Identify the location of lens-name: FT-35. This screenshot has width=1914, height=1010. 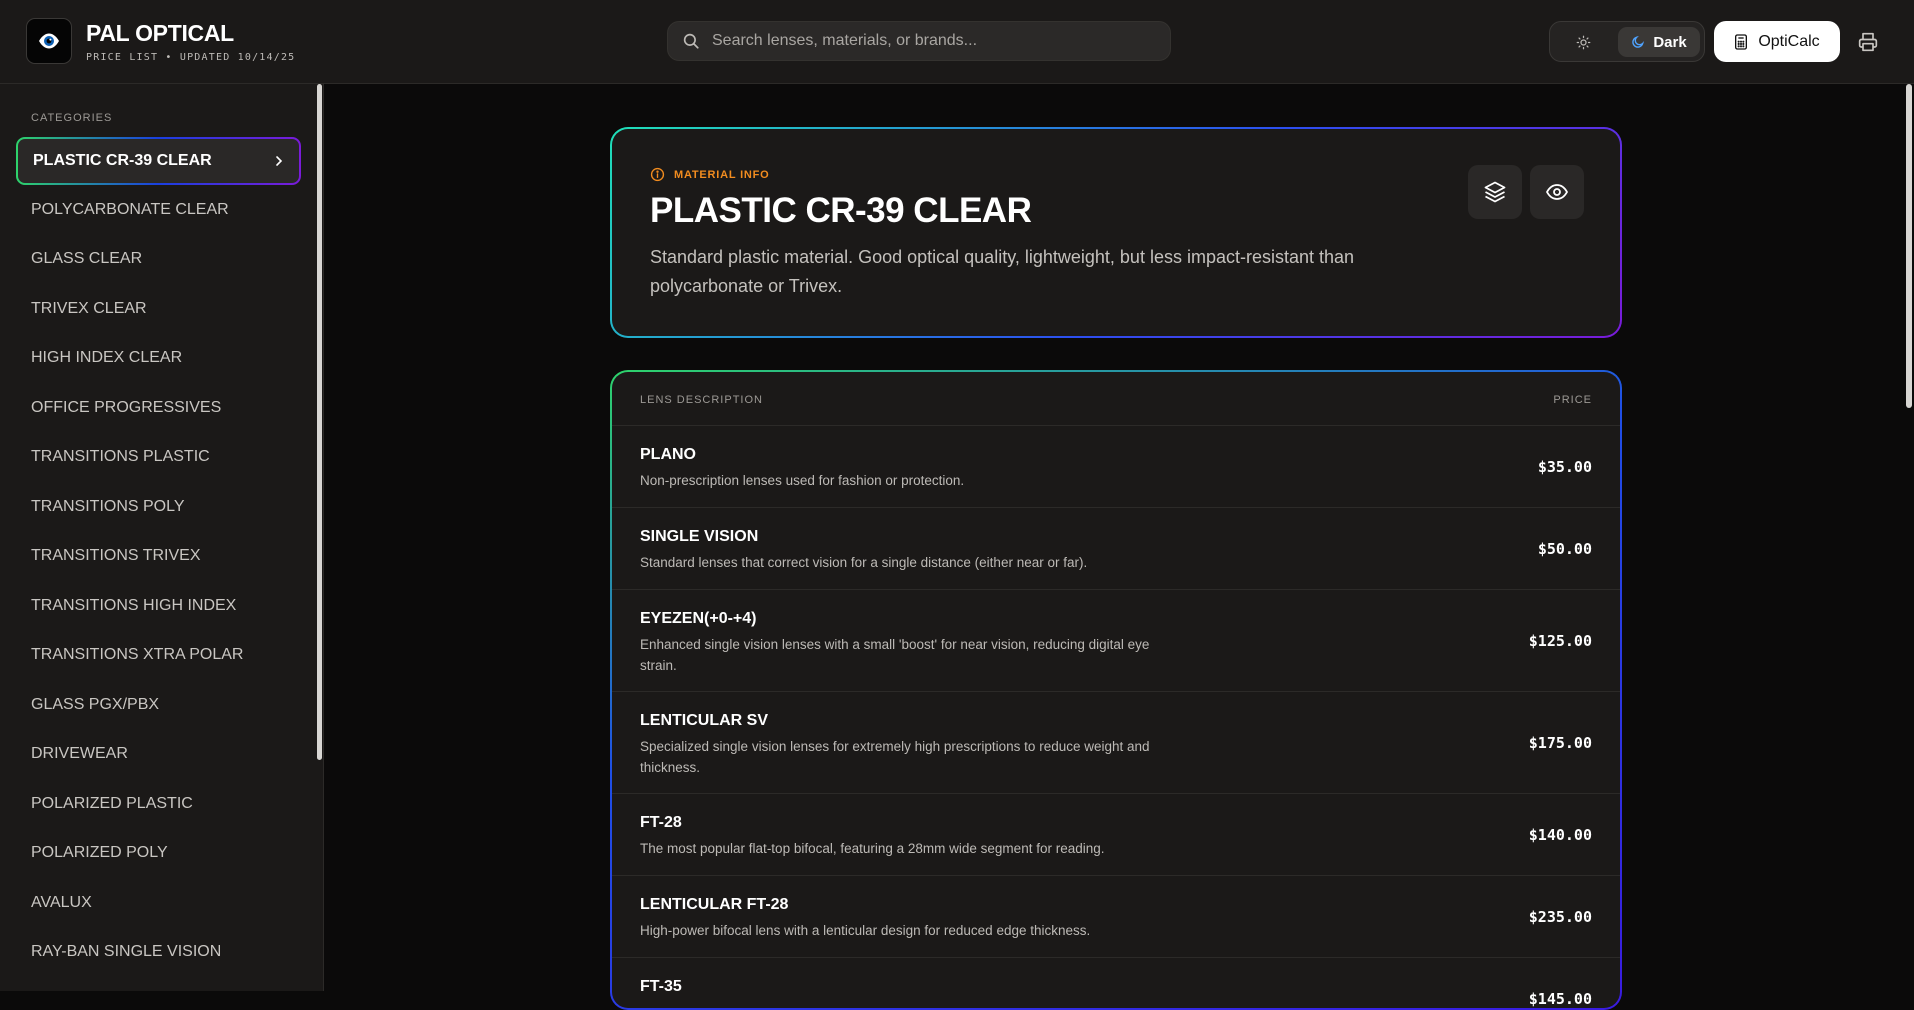
(661, 986).